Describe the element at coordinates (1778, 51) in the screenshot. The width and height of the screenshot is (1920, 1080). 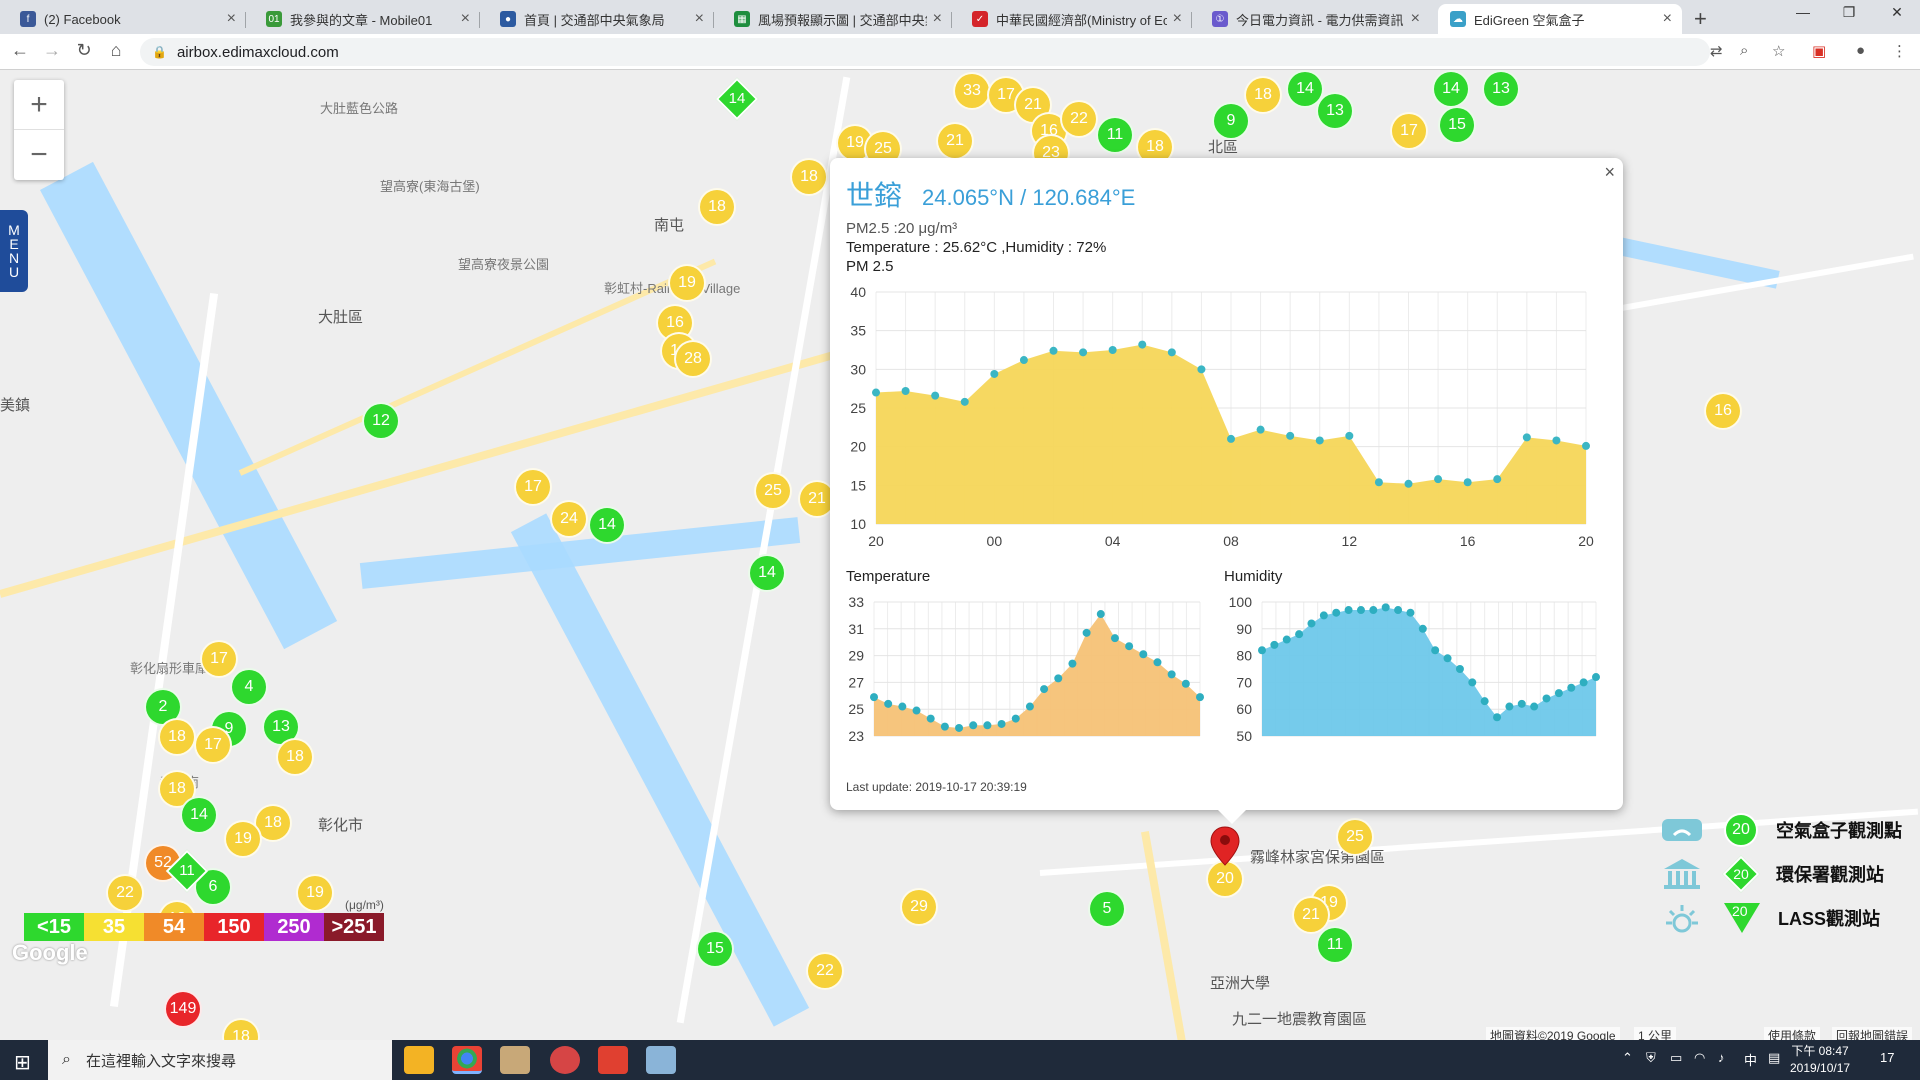
I see `bookmark-star-icon: ☆` at that location.